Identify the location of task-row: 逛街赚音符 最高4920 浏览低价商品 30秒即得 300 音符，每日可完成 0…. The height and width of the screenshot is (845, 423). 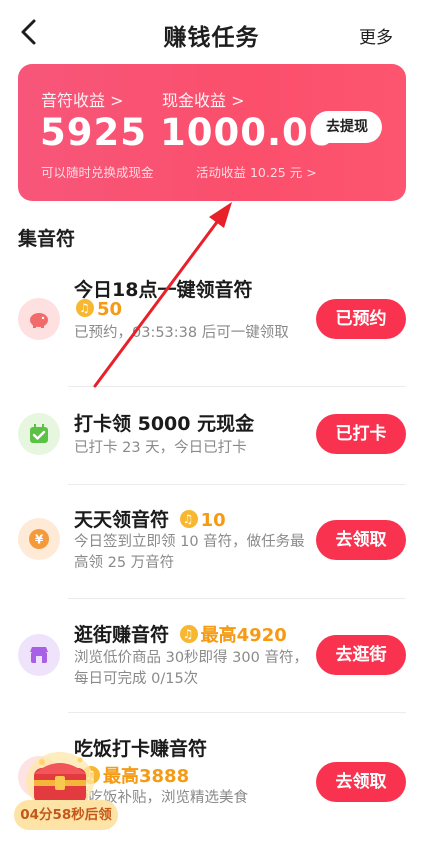
(211, 660).